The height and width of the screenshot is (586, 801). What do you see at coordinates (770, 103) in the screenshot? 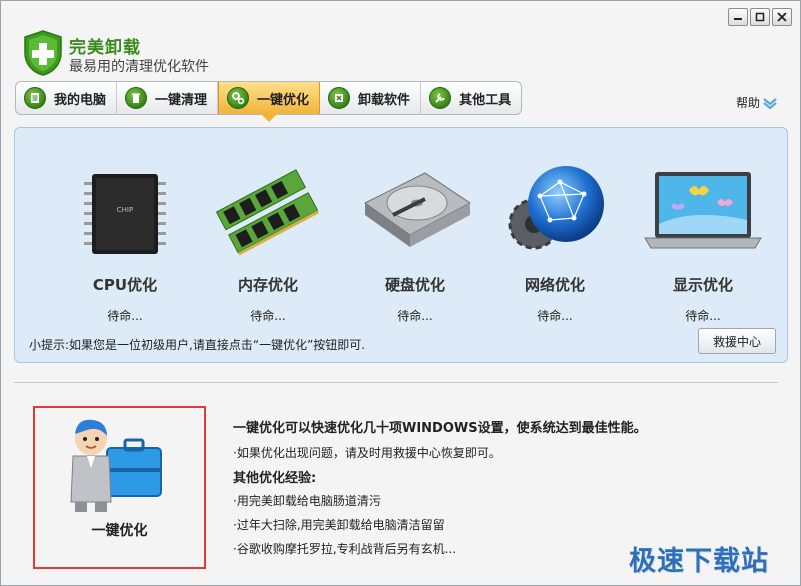
I see `chevron-down-icon` at bounding box center [770, 103].